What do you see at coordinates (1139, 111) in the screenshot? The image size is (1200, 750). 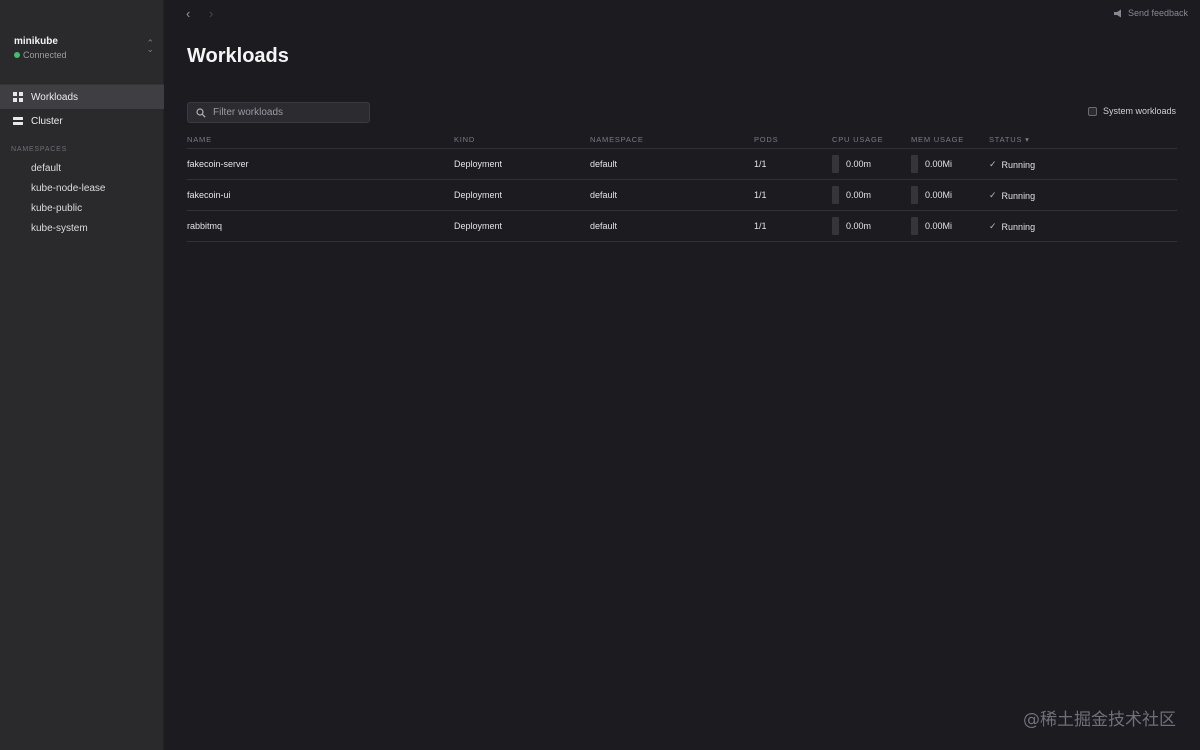 I see `system-workloads-label: System workloads` at bounding box center [1139, 111].